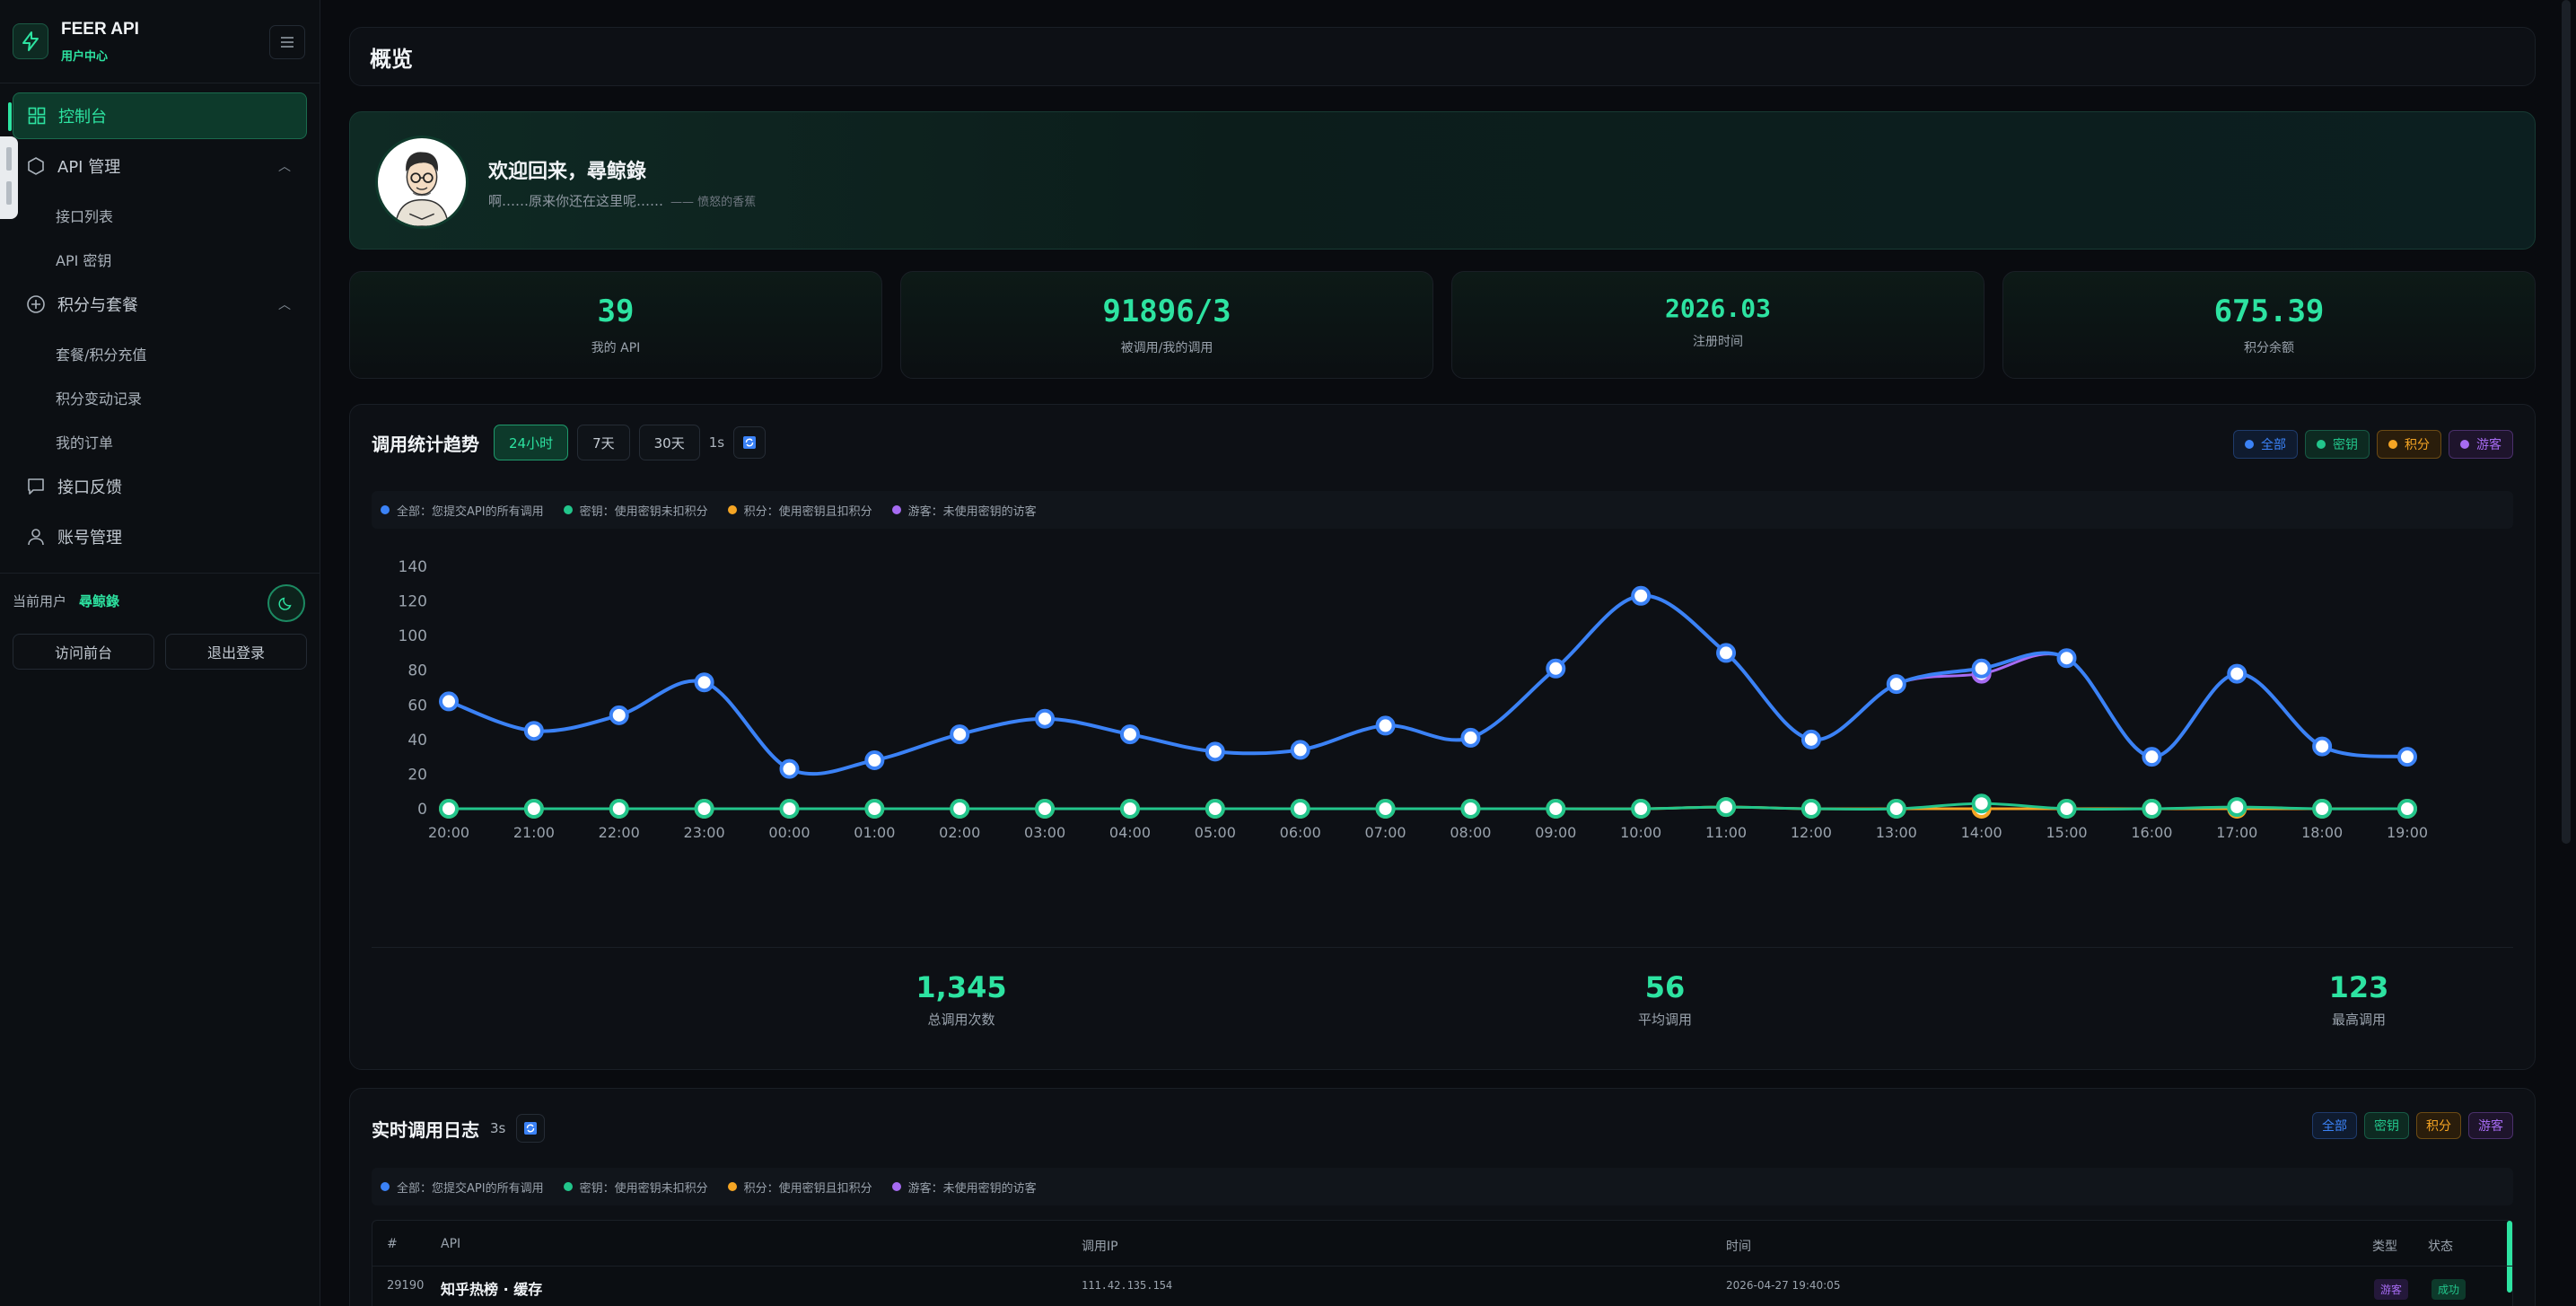 Image resolution: width=2576 pixels, height=1306 pixels. Describe the element at coordinates (82, 117) in the screenshot. I see `sidebar-item-label: 控制台` at that location.